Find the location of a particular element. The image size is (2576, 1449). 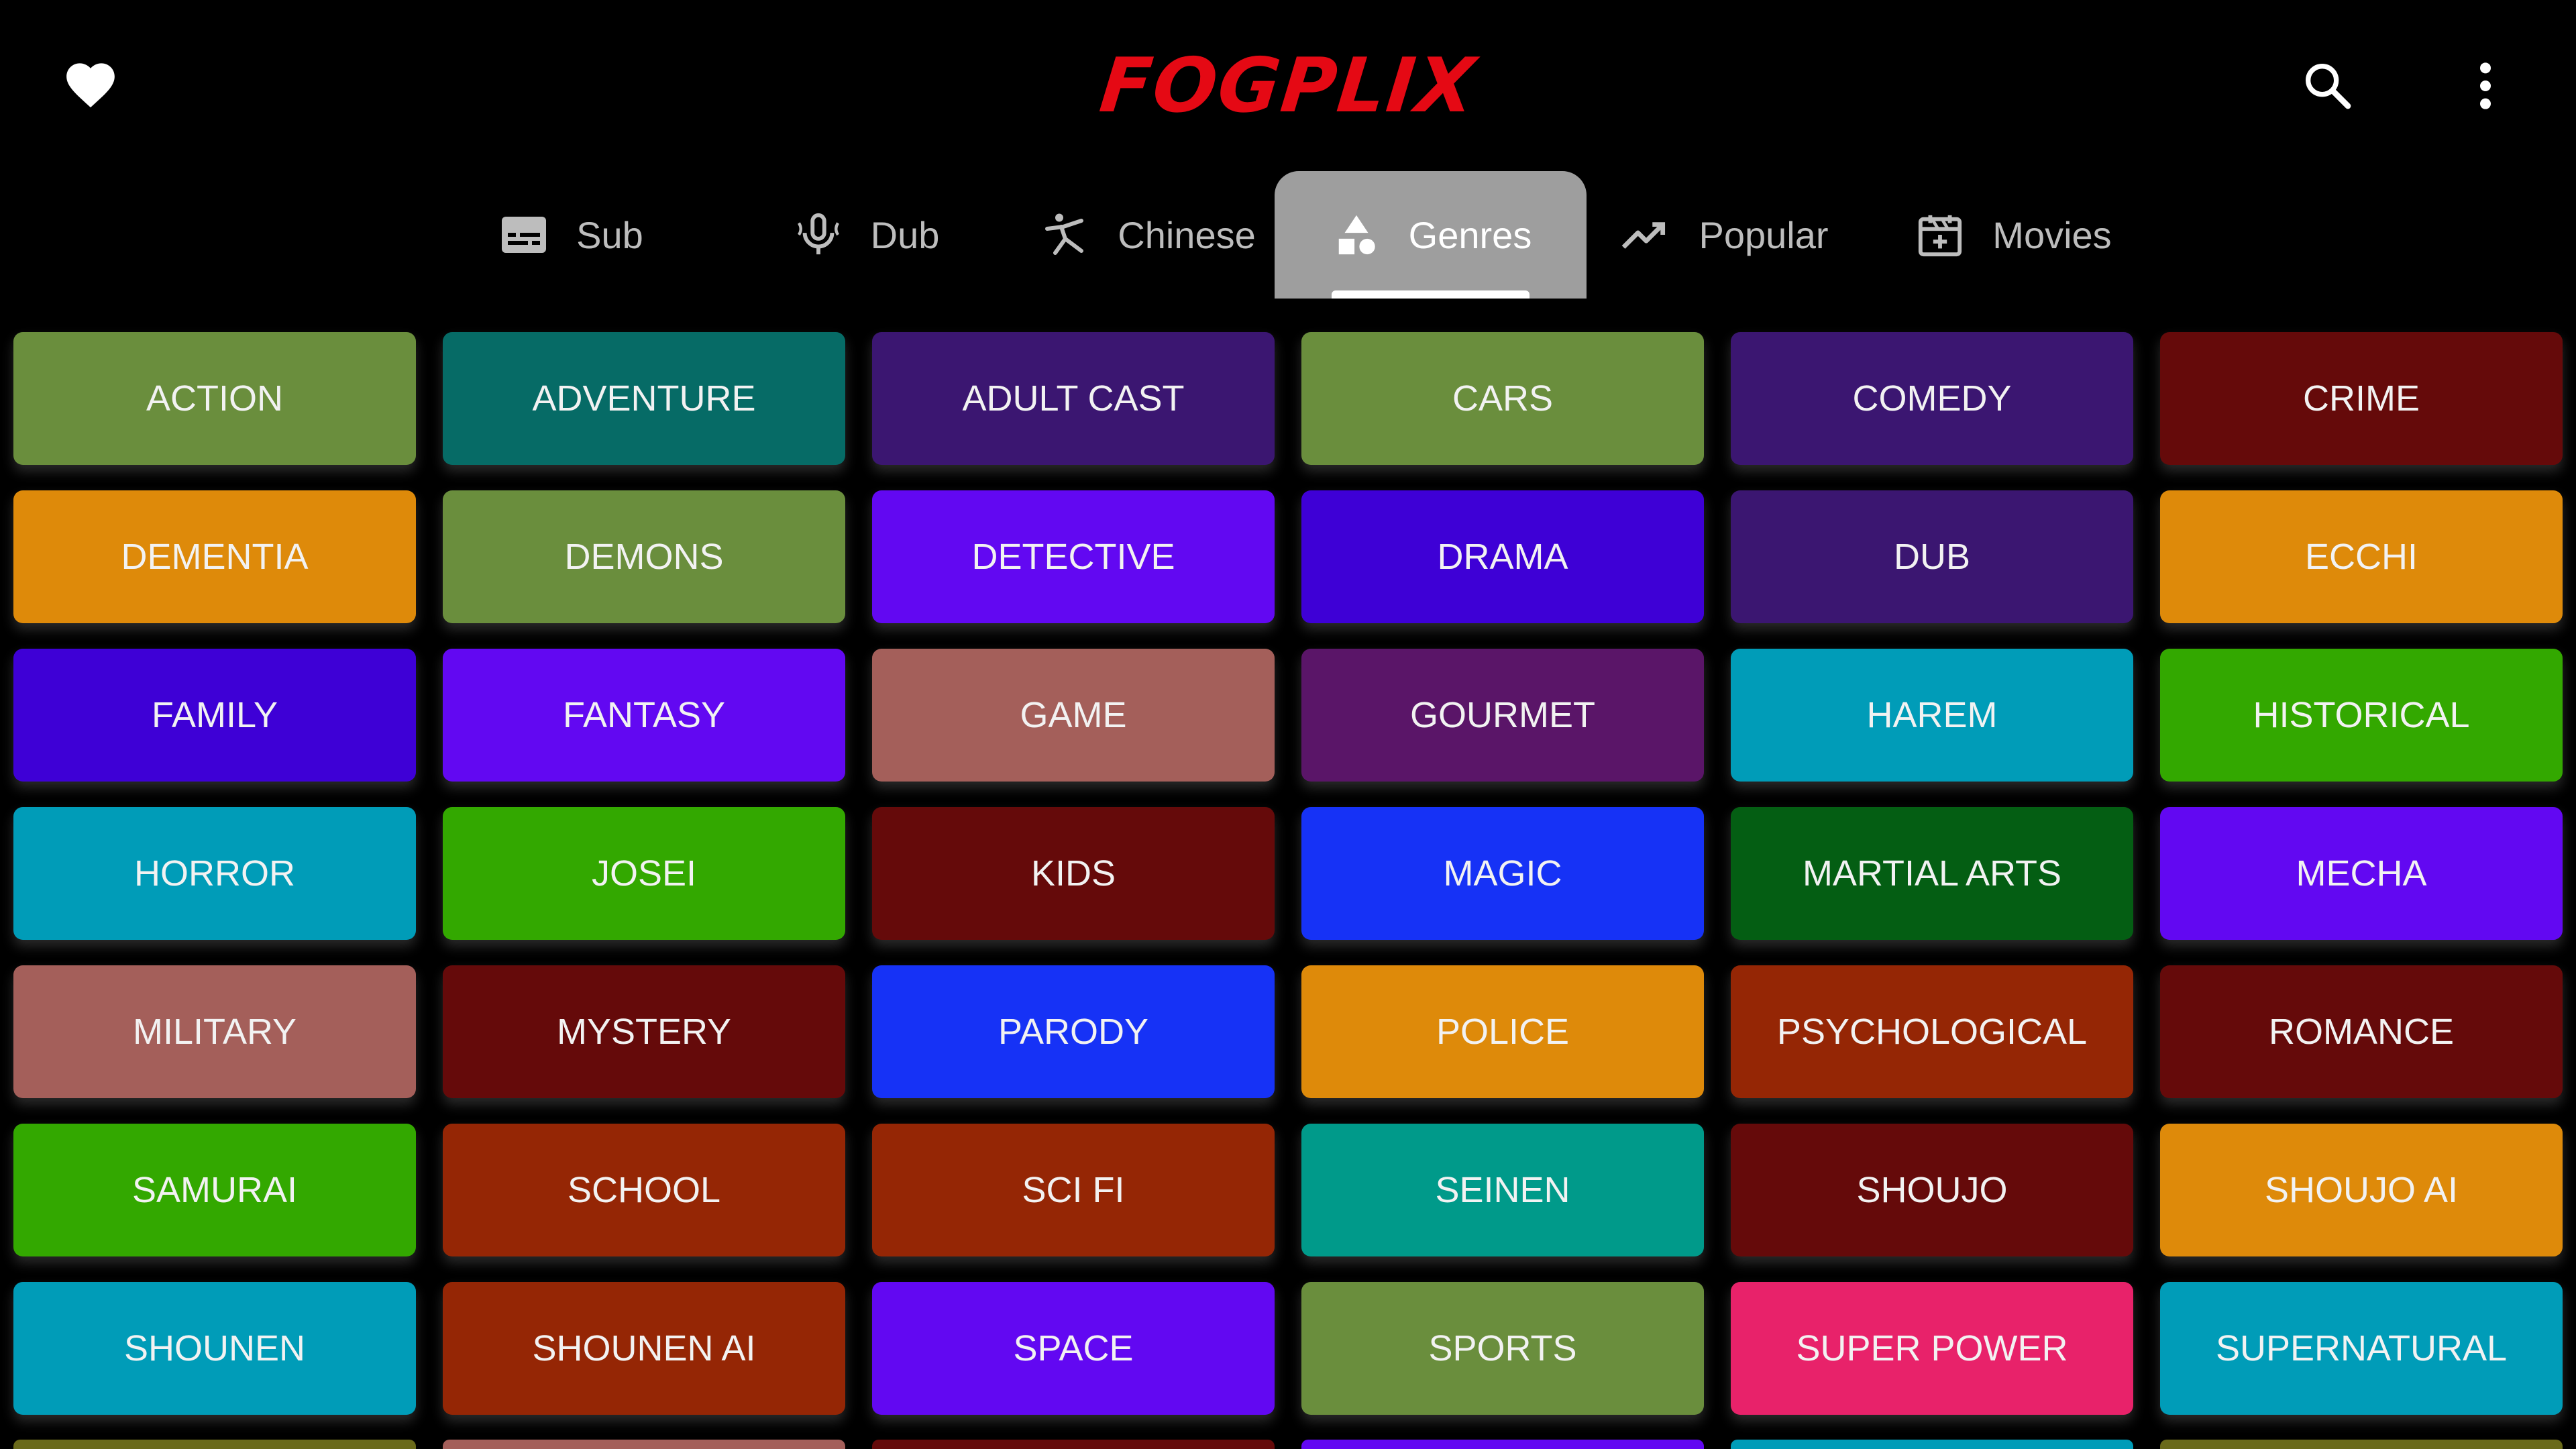

tab-chinese: Chinese is located at coordinates (1147, 235).